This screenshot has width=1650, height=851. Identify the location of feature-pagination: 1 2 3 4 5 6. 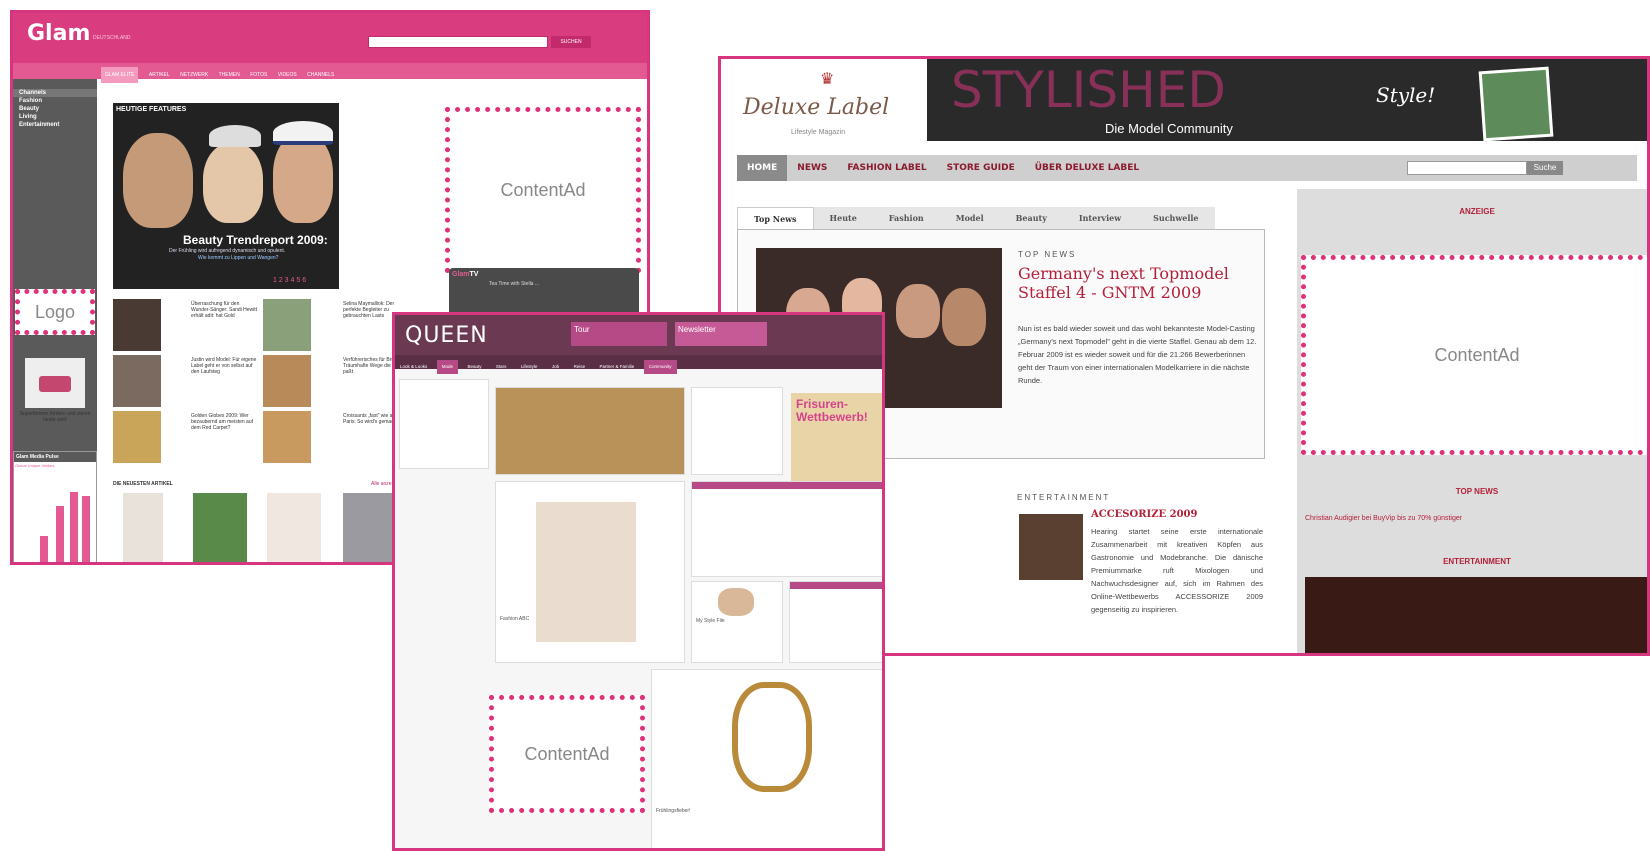
(289, 280).